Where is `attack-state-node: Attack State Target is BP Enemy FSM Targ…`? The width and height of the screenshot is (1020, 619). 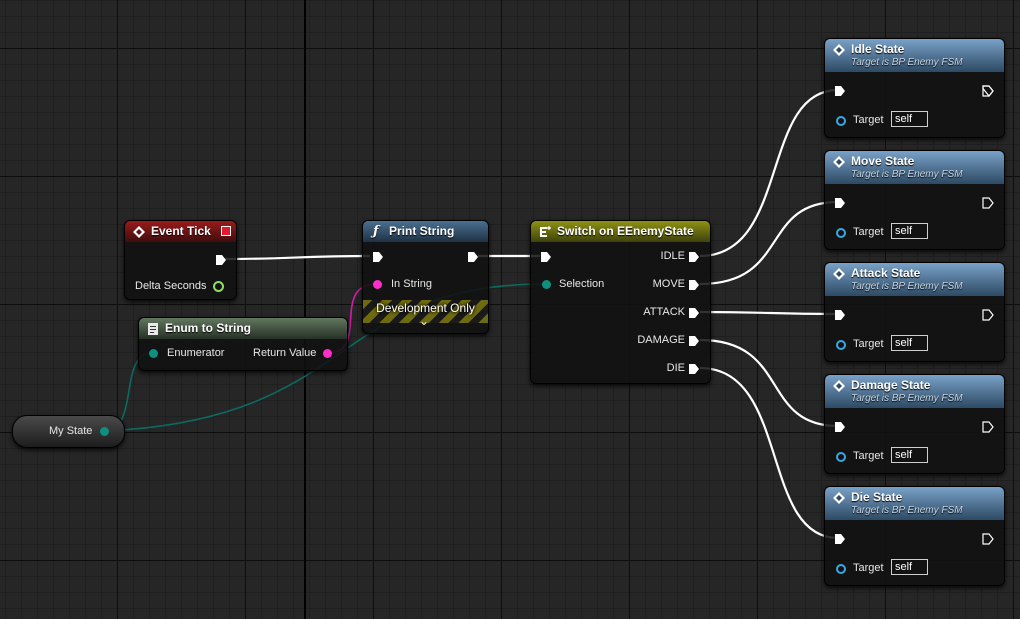 attack-state-node: Attack State Target is BP Enemy FSM Targ… is located at coordinates (914, 312).